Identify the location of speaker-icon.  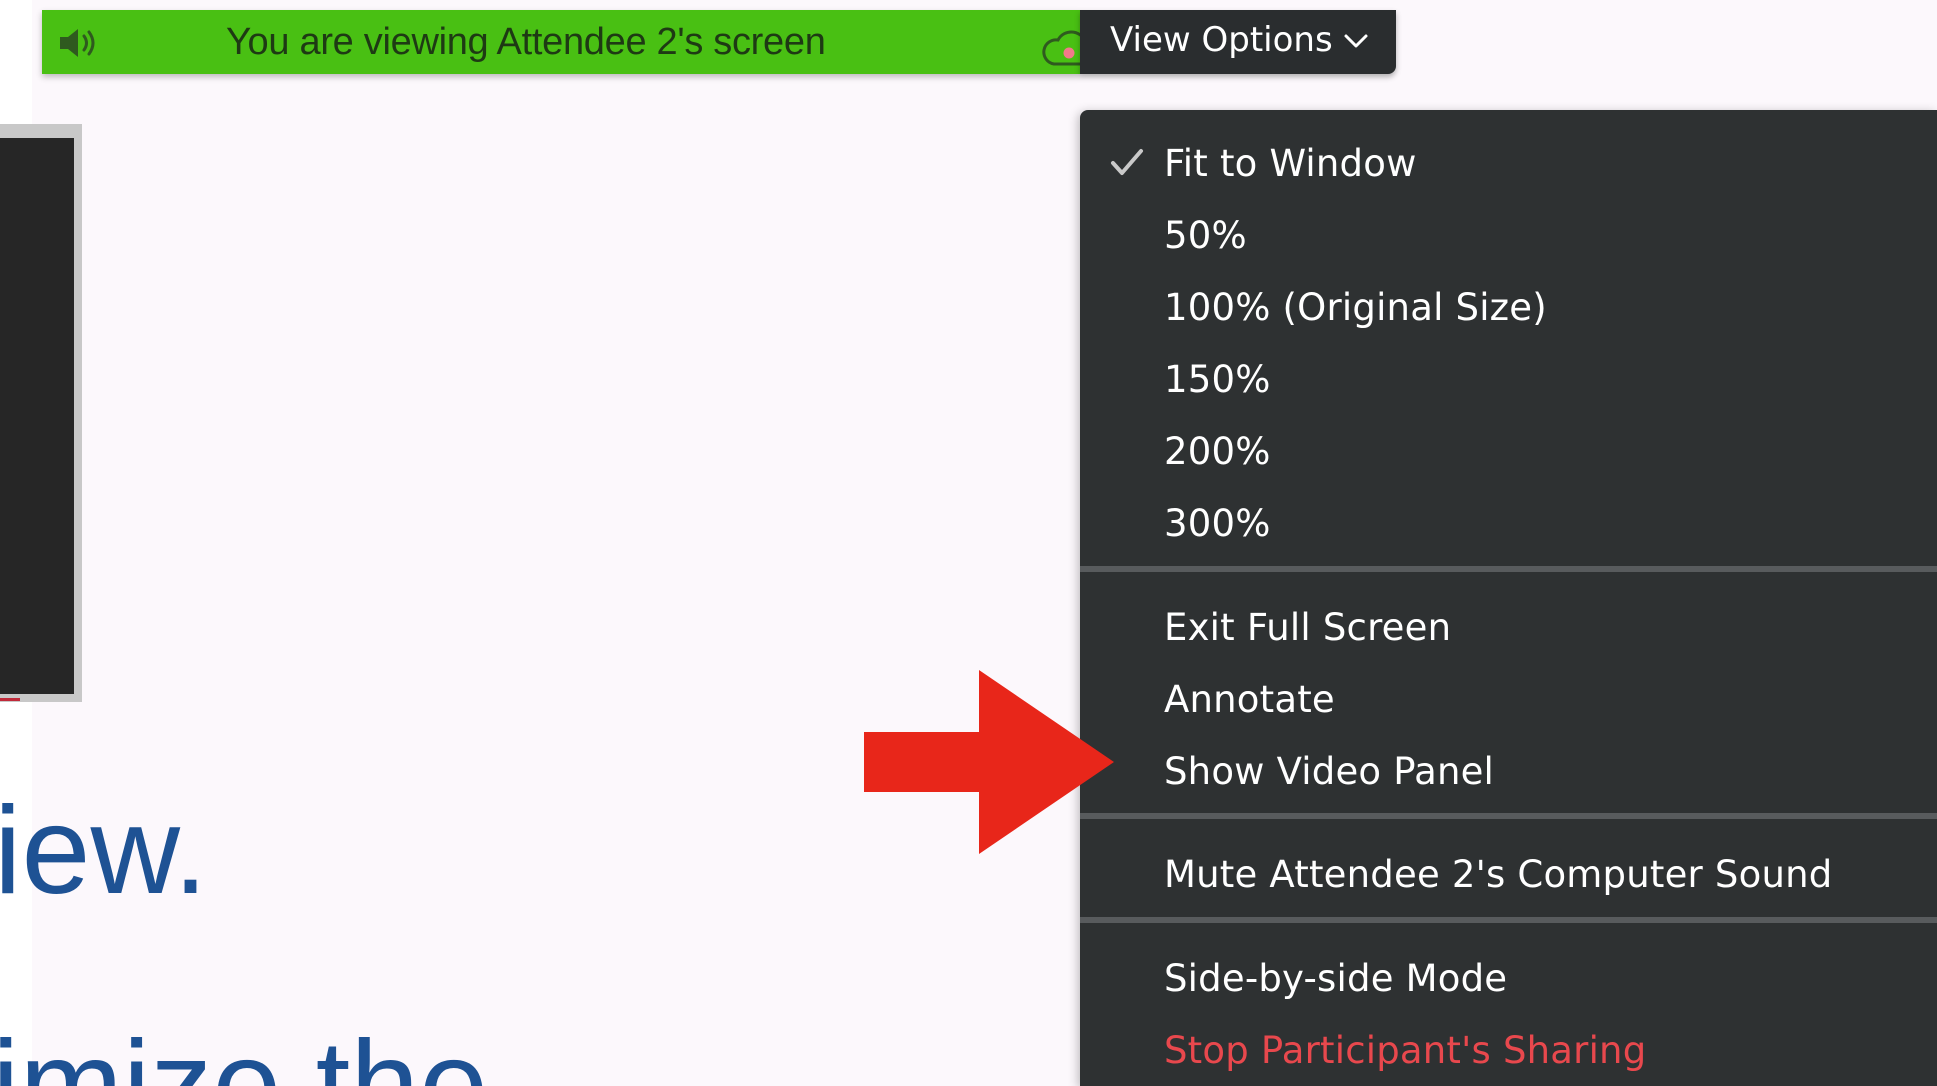
(81, 43).